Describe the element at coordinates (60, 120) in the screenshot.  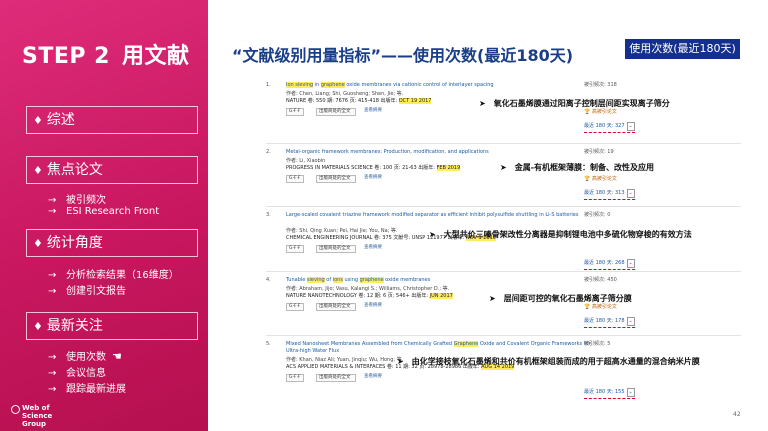
I see `nav-section-label: 综述` at that location.